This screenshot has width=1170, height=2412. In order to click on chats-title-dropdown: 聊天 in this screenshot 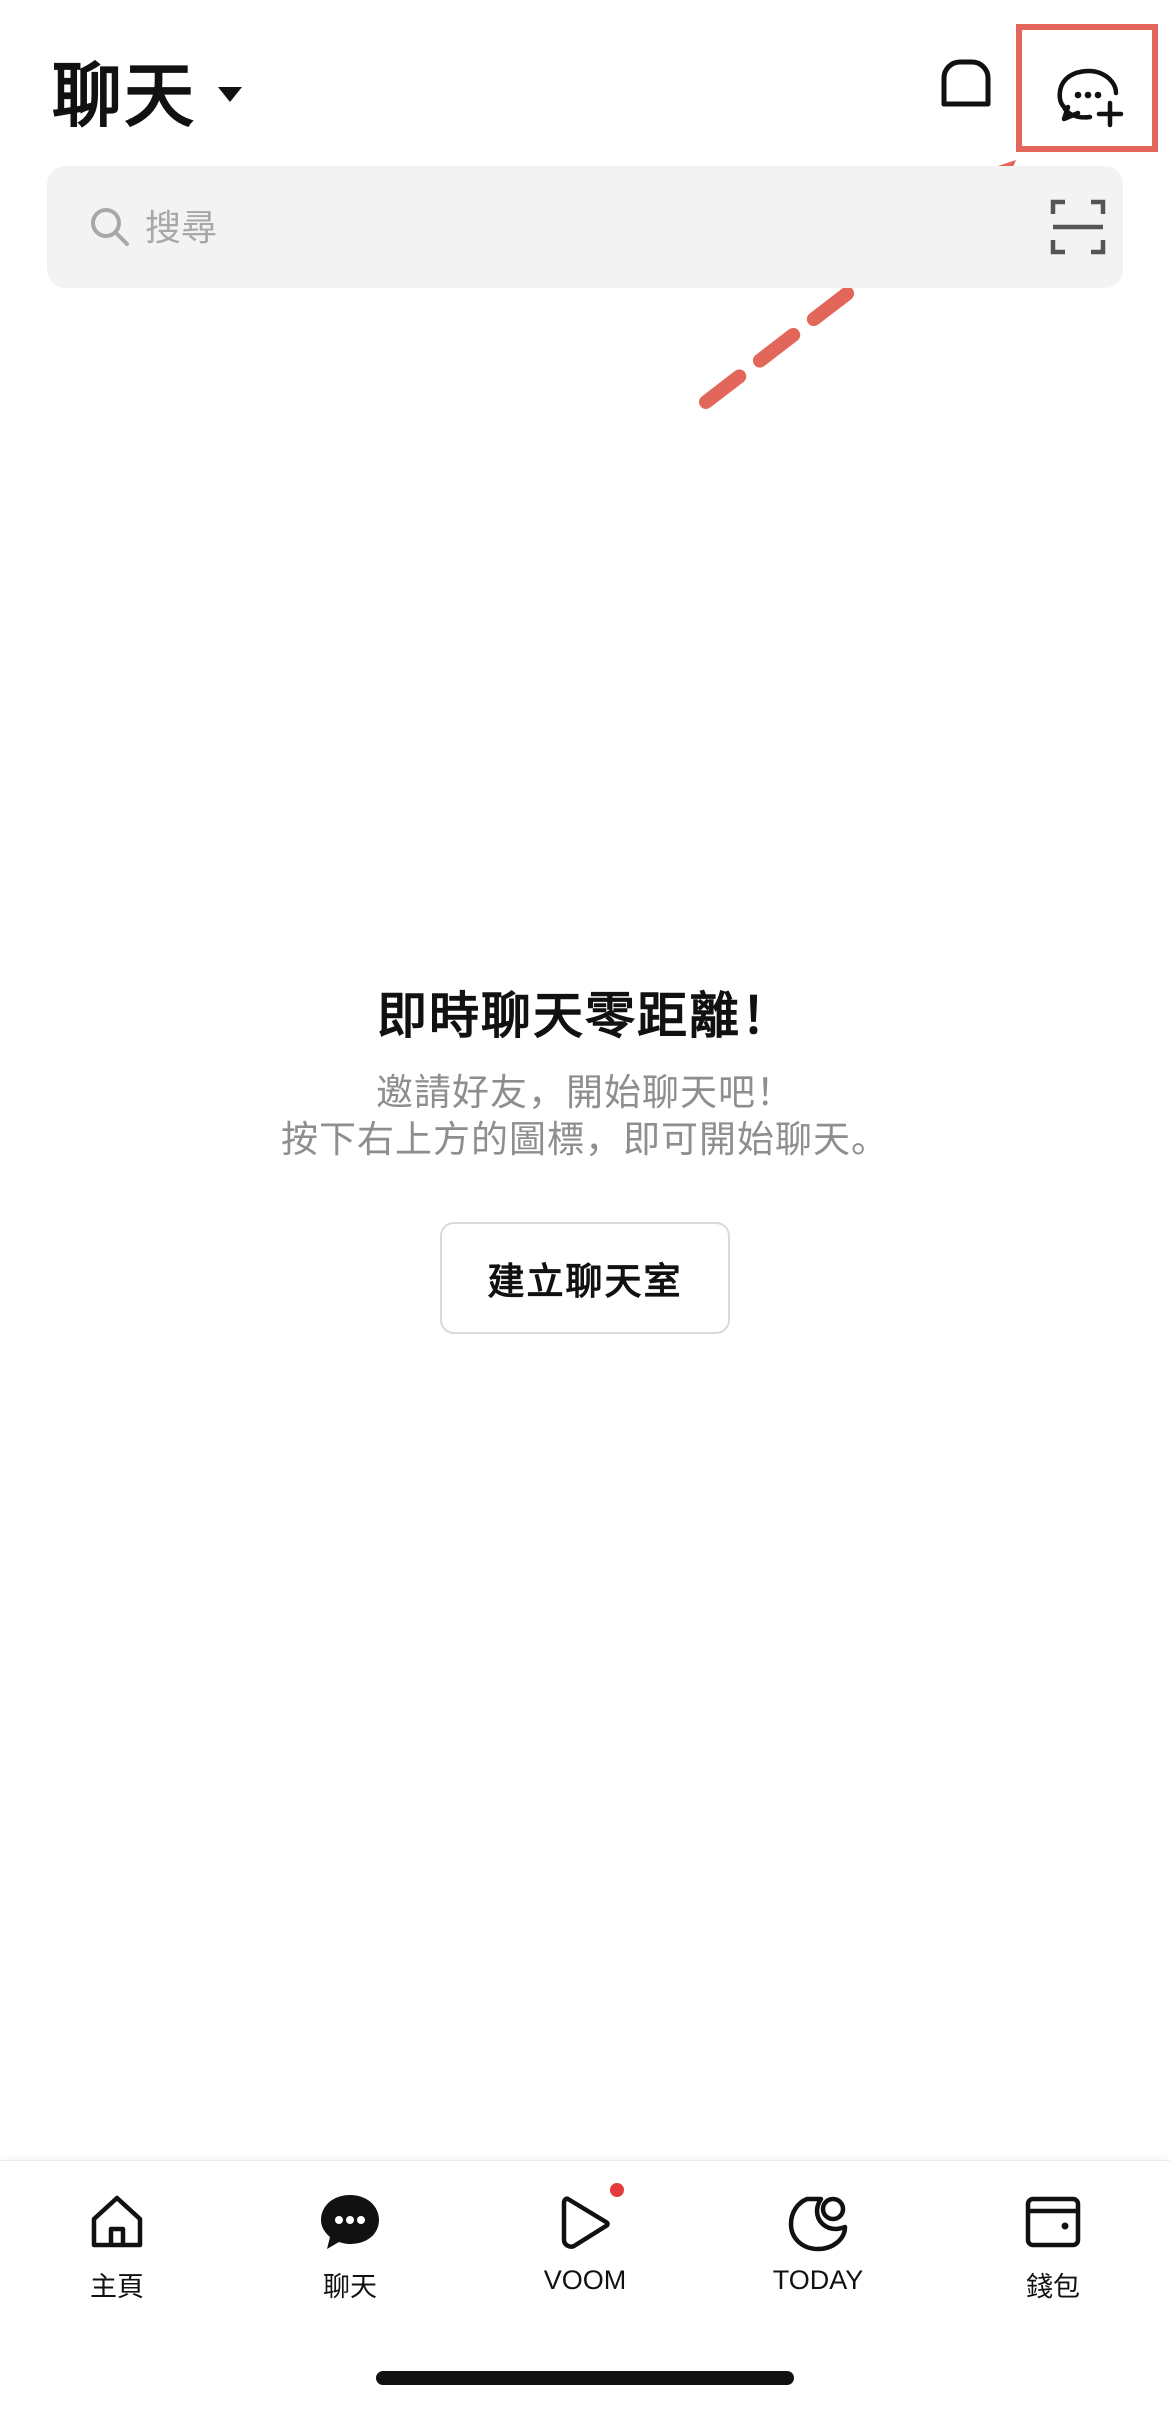, I will do `click(147, 90)`.